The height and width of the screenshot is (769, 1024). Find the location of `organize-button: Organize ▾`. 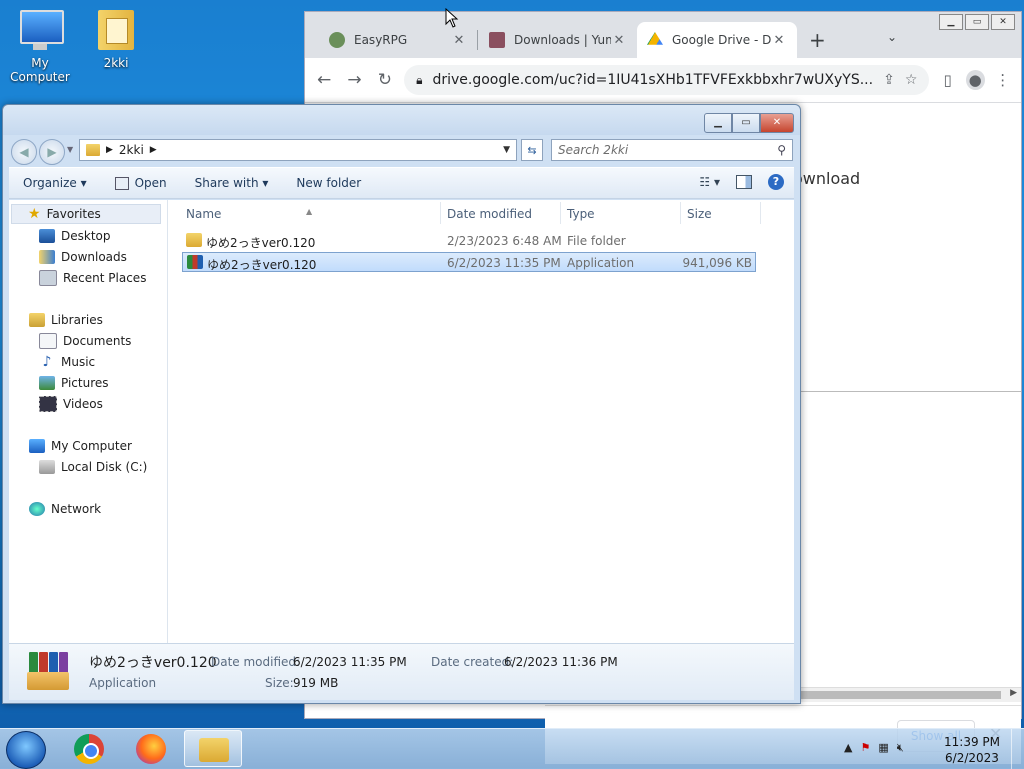

organize-button: Organize ▾ is located at coordinates (55, 183).